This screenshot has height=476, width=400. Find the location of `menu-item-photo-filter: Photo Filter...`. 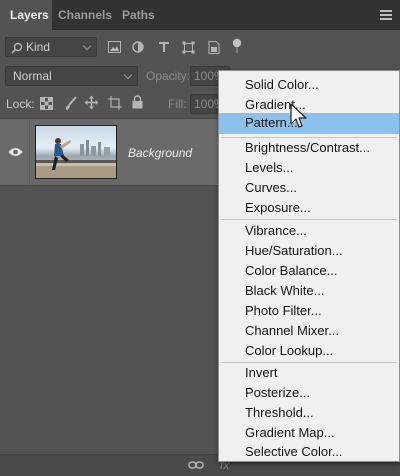

menu-item-photo-filter: Photo Filter... is located at coordinates (309, 311).